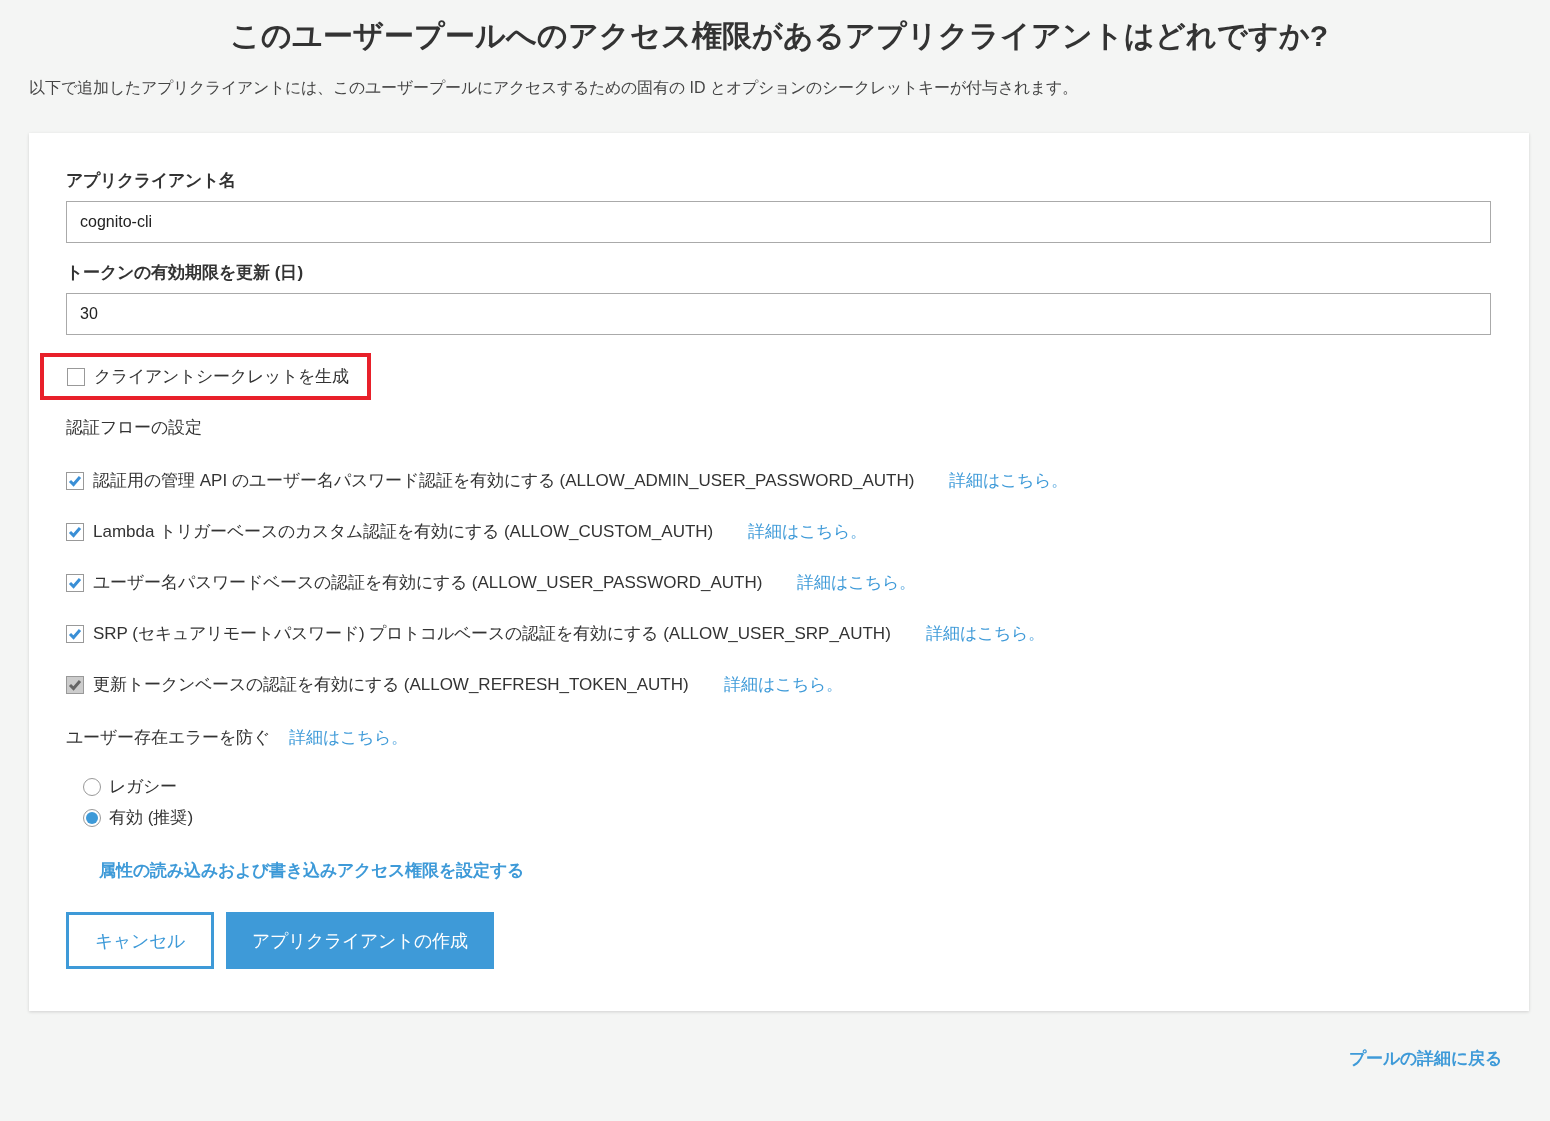 Image resolution: width=1550 pixels, height=1121 pixels. What do you see at coordinates (391, 685) in the screenshot?
I see `checkbox-label: 更新トークンベースの認証を有効にする (ALLOW_REFRESH_TOKEN_AUTH)` at bounding box center [391, 685].